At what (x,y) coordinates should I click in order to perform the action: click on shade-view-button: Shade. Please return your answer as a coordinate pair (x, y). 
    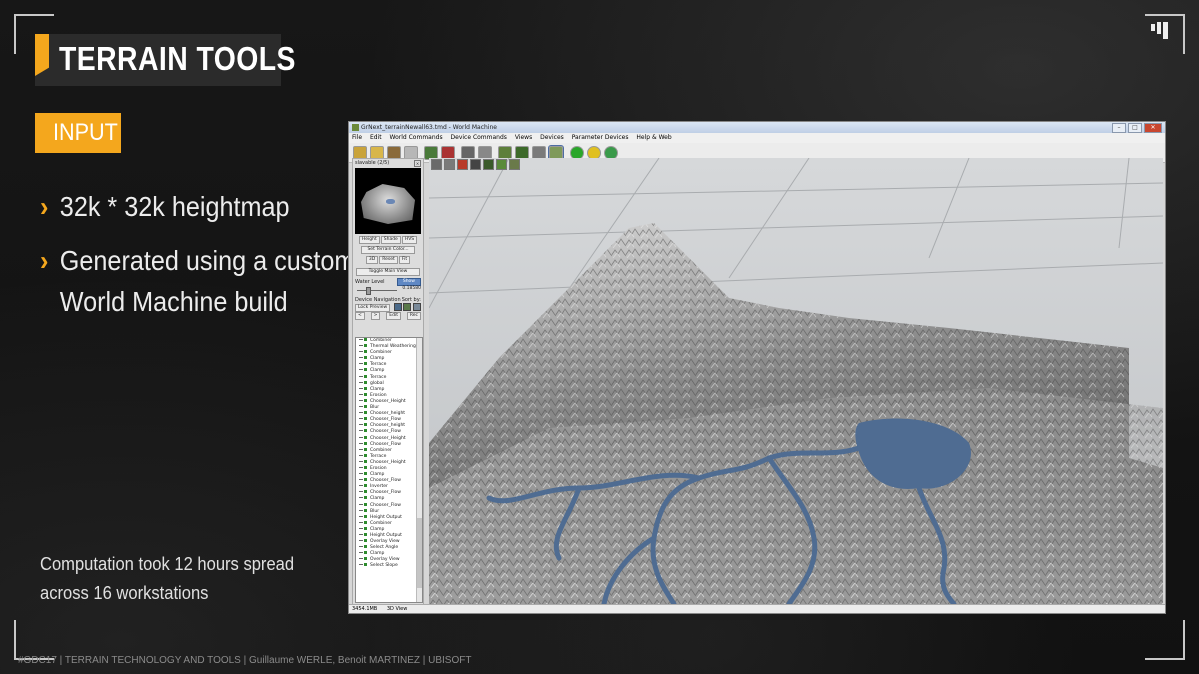
    Looking at the image, I should click on (390, 240).